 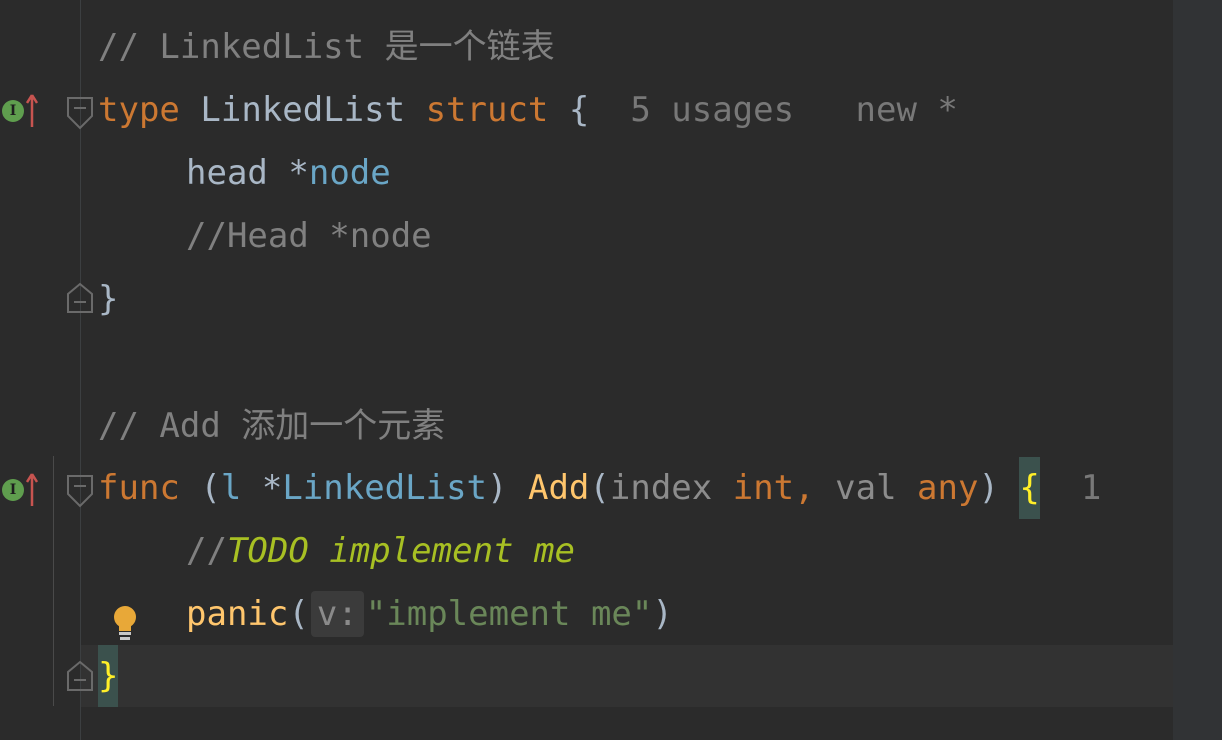 I want to click on current-line-highlight, so click(x=627, y=676).